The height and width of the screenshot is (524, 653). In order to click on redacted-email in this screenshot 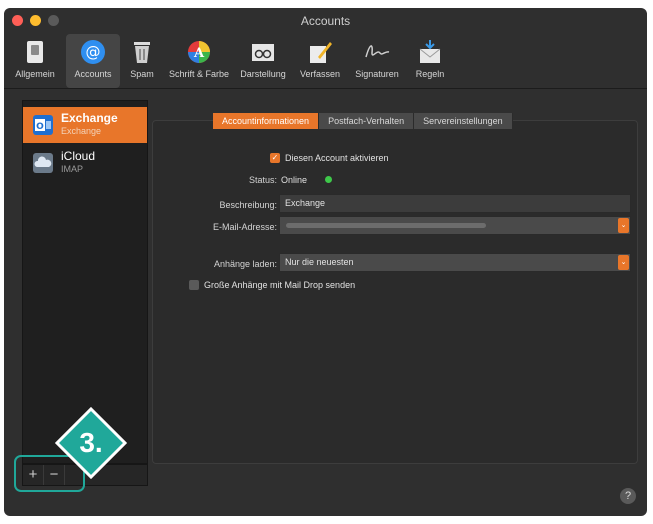, I will do `click(386, 225)`.